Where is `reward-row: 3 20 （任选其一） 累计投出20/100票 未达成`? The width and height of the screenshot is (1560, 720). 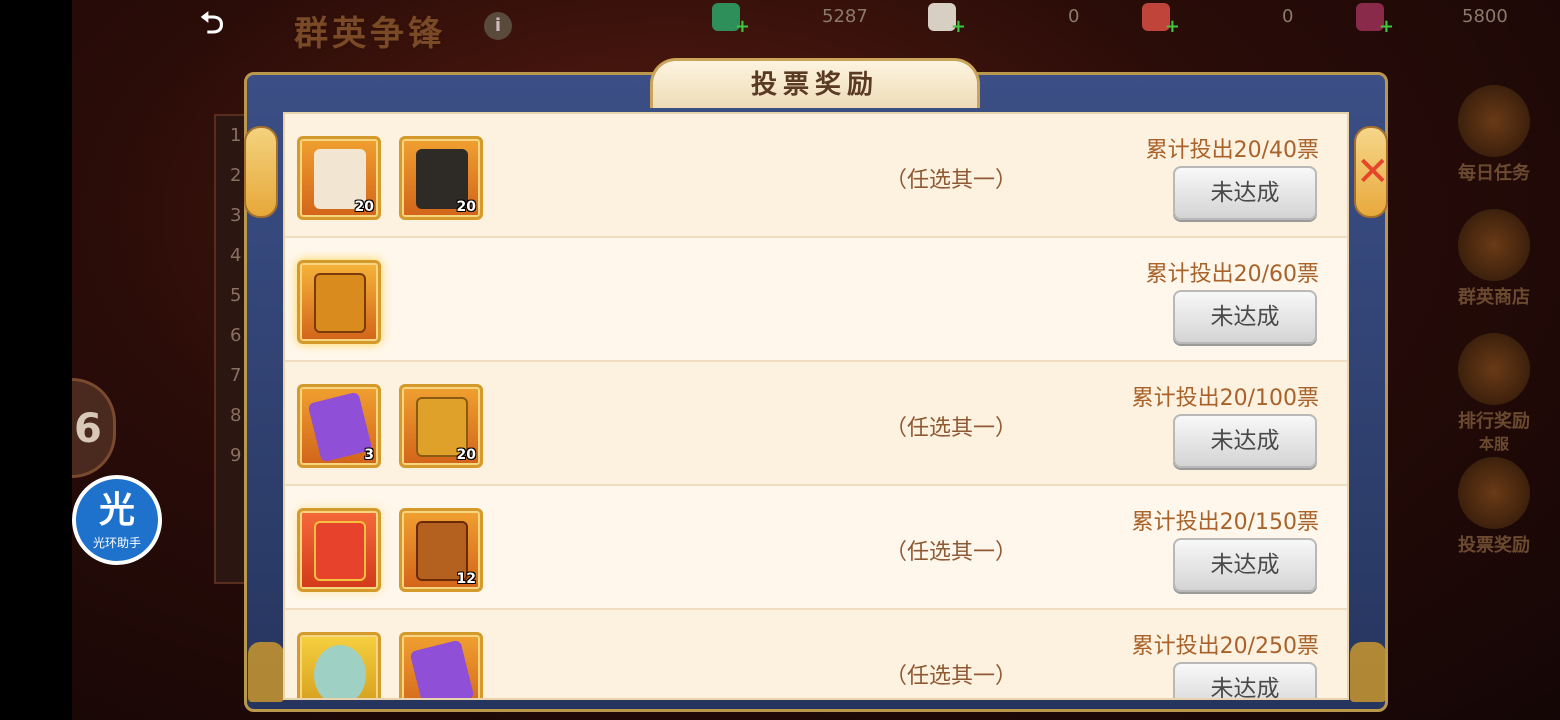 reward-row: 3 20 （任选其一） 累计投出20/100票 未达成 is located at coordinates (816, 424).